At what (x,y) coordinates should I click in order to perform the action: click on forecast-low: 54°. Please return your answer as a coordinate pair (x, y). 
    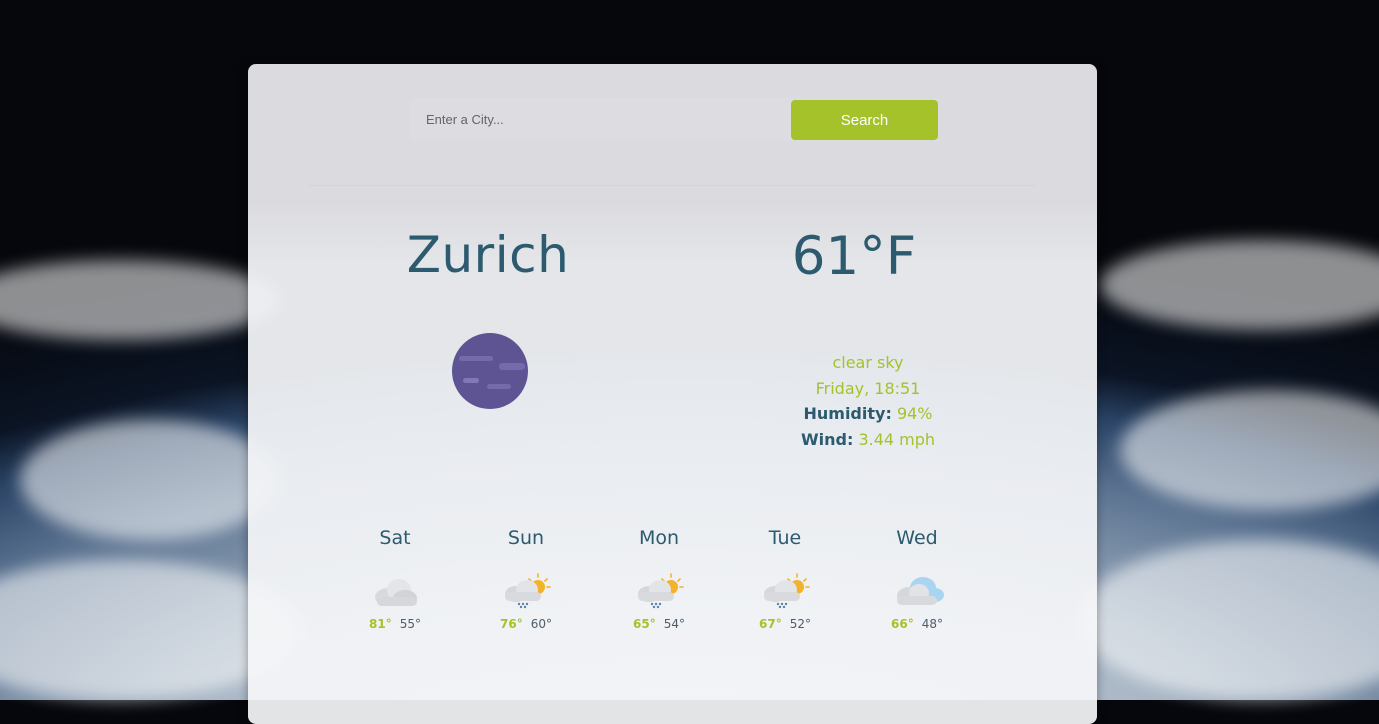
    Looking at the image, I should click on (674, 624).